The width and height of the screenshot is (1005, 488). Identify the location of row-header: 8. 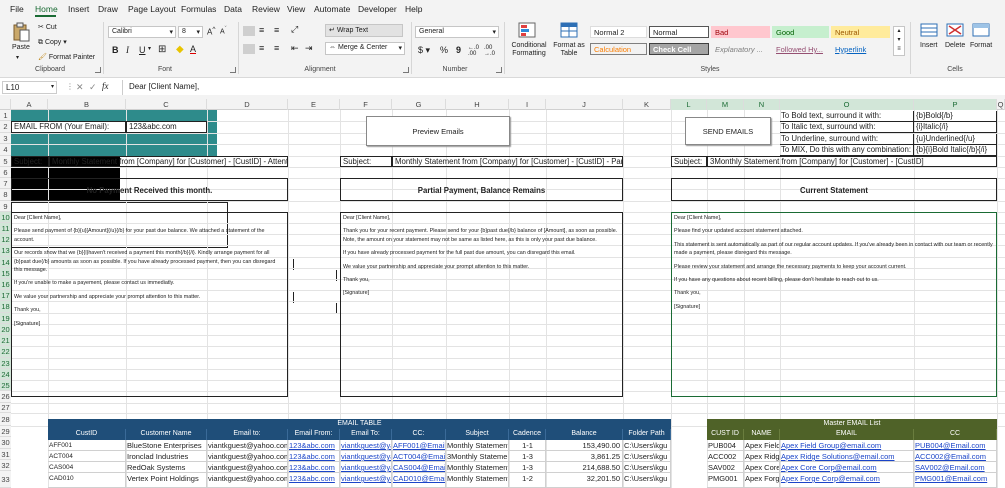
(5, 195).